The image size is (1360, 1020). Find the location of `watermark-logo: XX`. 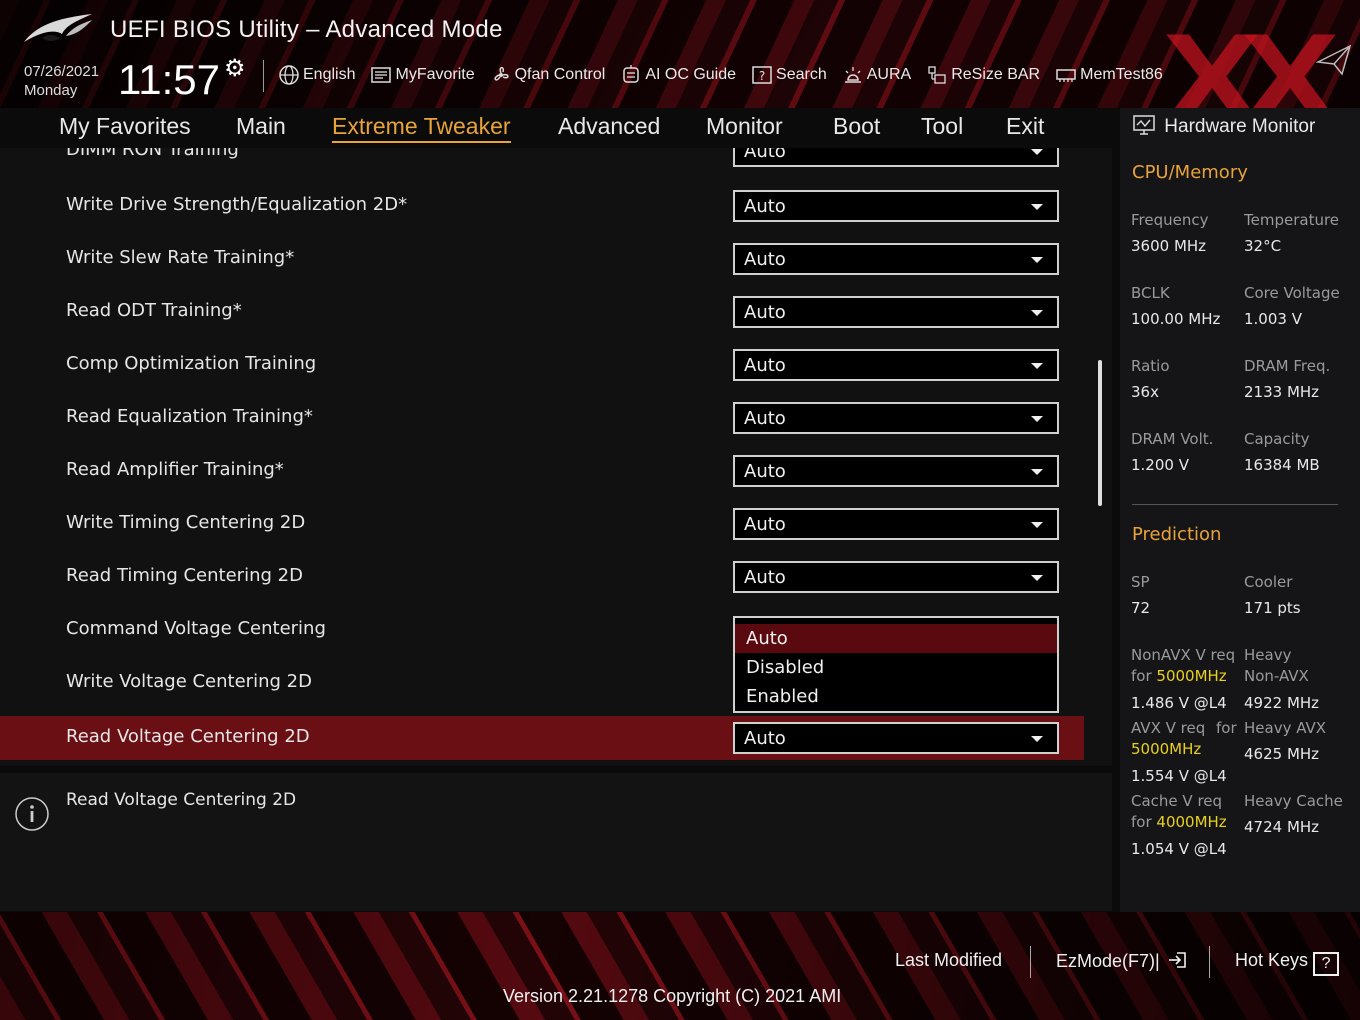

watermark-logo: XX is located at coordinates (1251, 57).